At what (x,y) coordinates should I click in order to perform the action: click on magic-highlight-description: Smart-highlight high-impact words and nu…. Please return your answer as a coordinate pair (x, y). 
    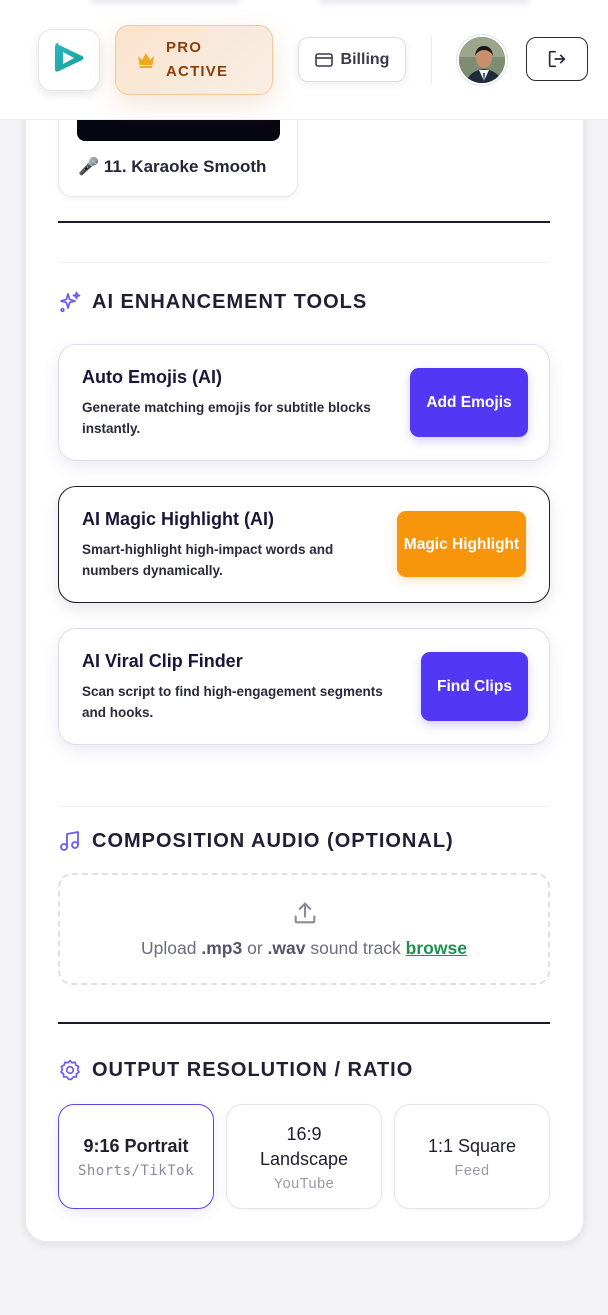
    Looking at the image, I should click on (208, 560).